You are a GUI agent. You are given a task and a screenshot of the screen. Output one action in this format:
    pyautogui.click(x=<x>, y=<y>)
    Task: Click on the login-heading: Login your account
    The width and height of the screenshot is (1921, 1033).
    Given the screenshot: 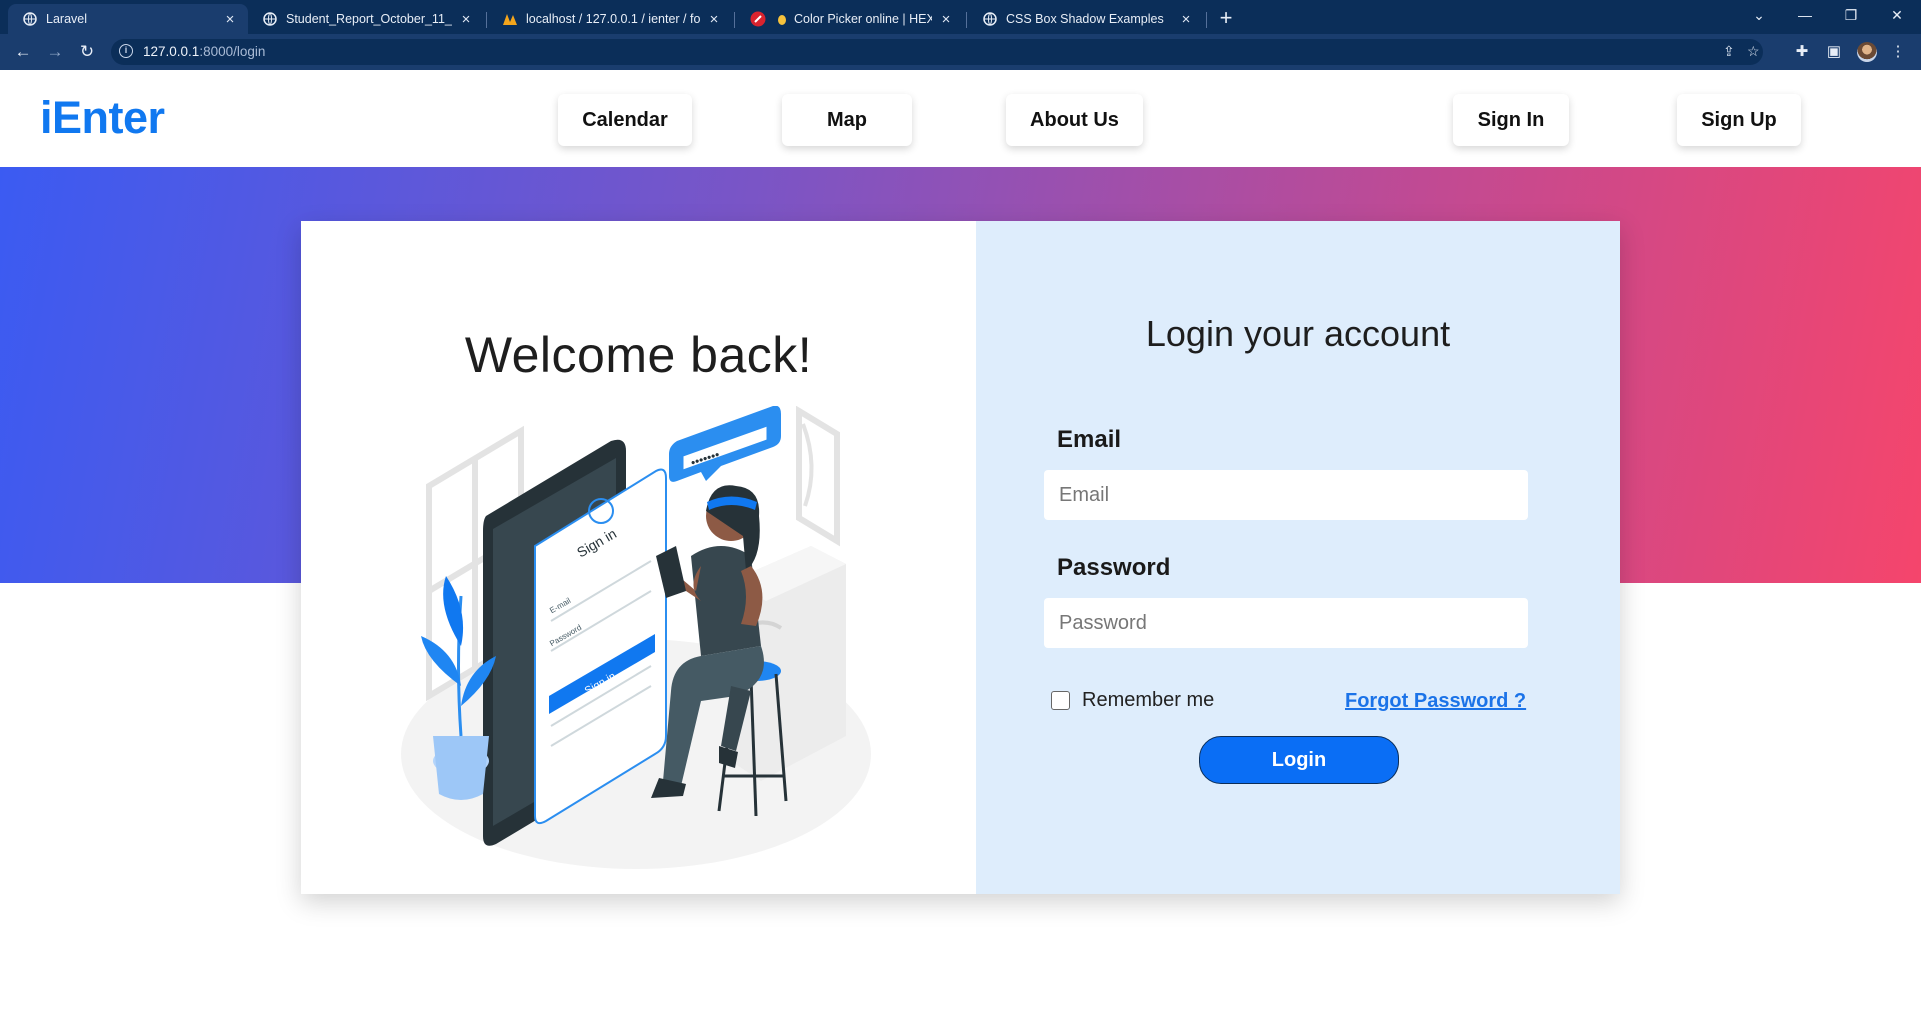 What is the action you would take?
    pyautogui.click(x=1298, y=333)
    